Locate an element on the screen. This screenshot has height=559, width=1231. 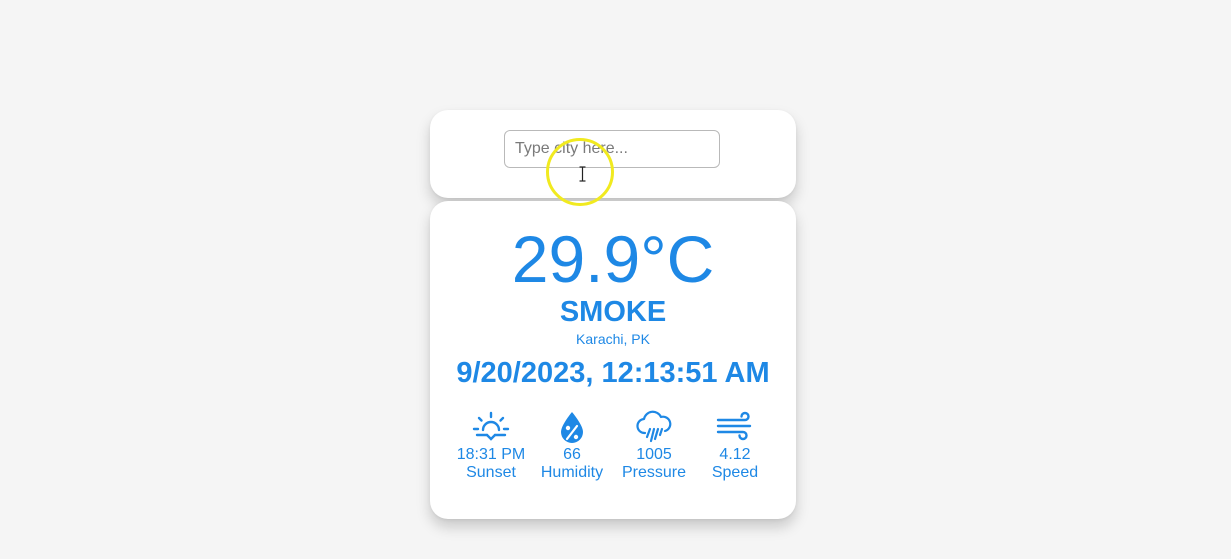
humidity-icon is located at coordinates (572, 427).